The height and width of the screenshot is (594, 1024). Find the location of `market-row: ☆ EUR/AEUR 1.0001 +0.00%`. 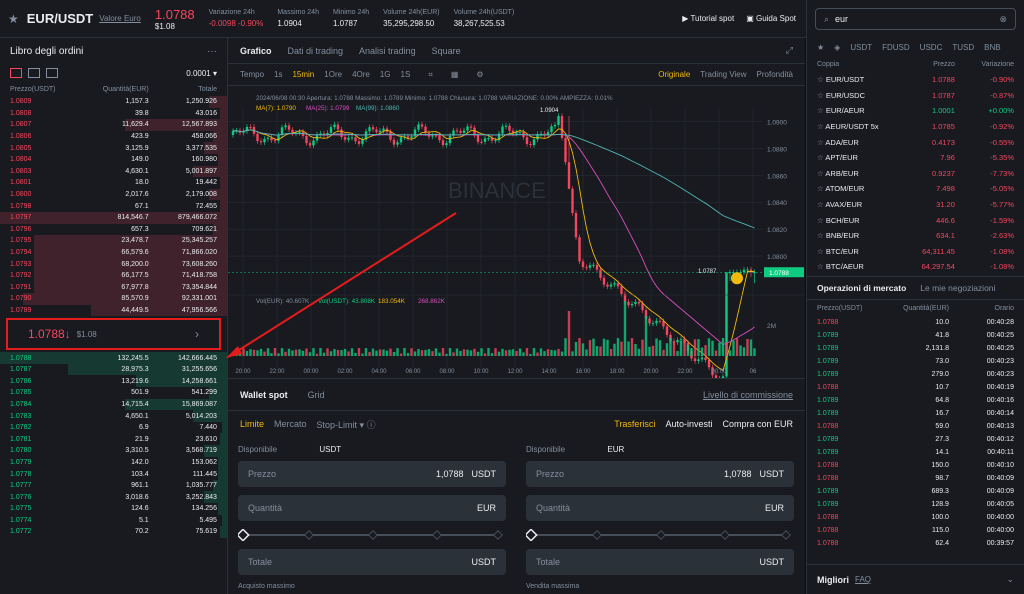

market-row: ☆ EUR/AEUR 1.0001 +0.00% is located at coordinates (915, 111).